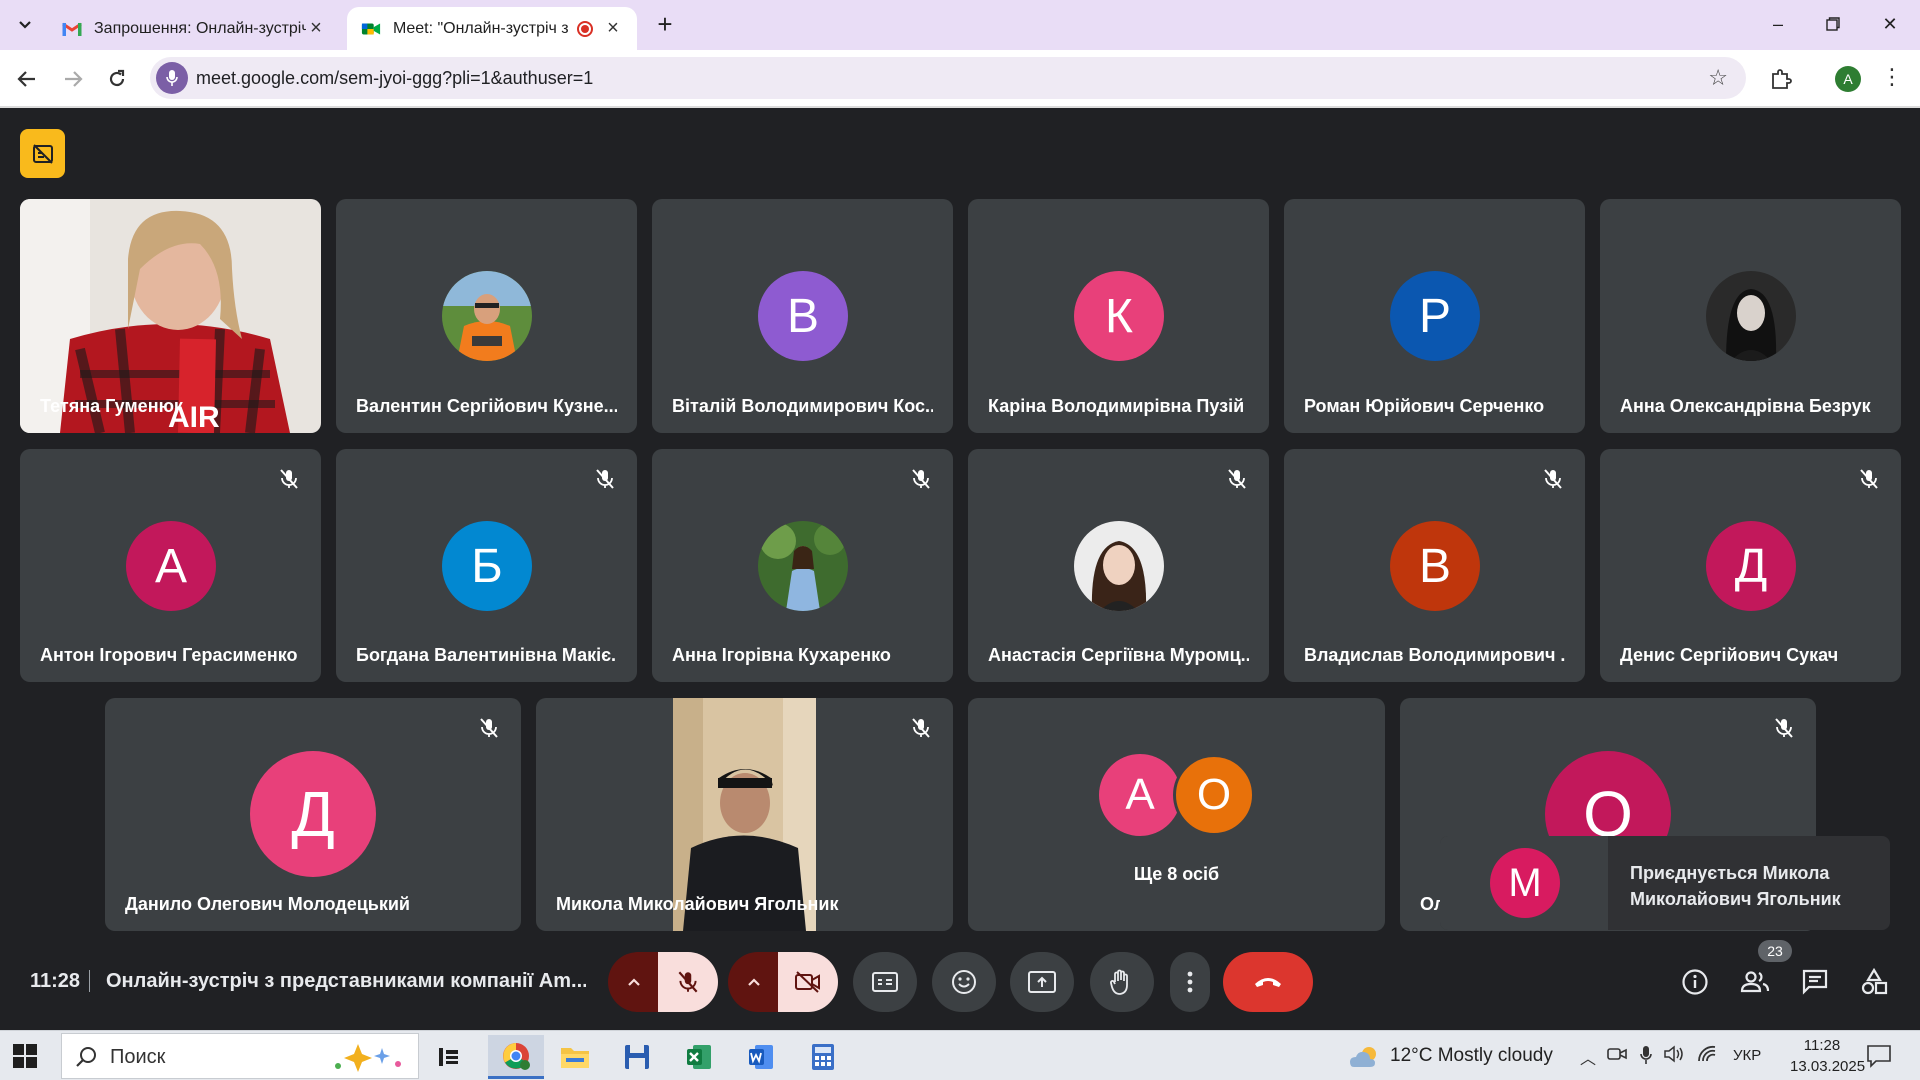  I want to click on taskbar-task-view, so click(450, 1057).